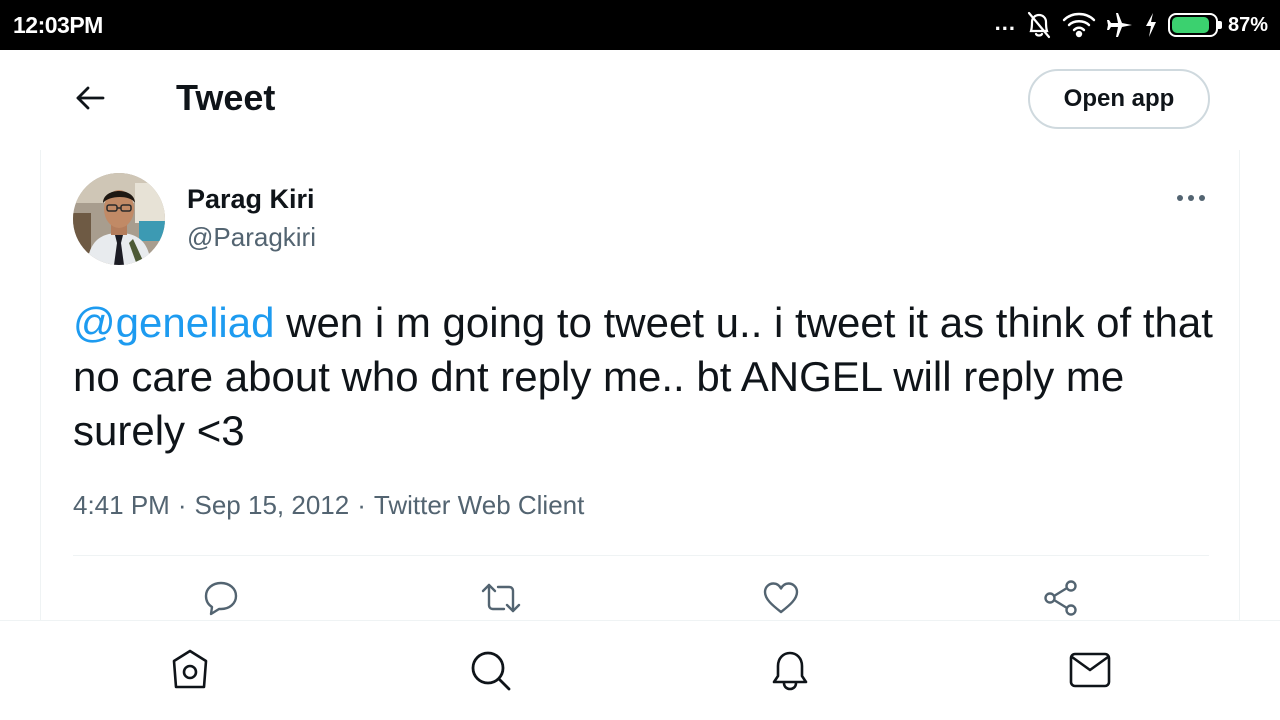  I want to click on top-app-bar: Tweet Open app, so click(640, 99).